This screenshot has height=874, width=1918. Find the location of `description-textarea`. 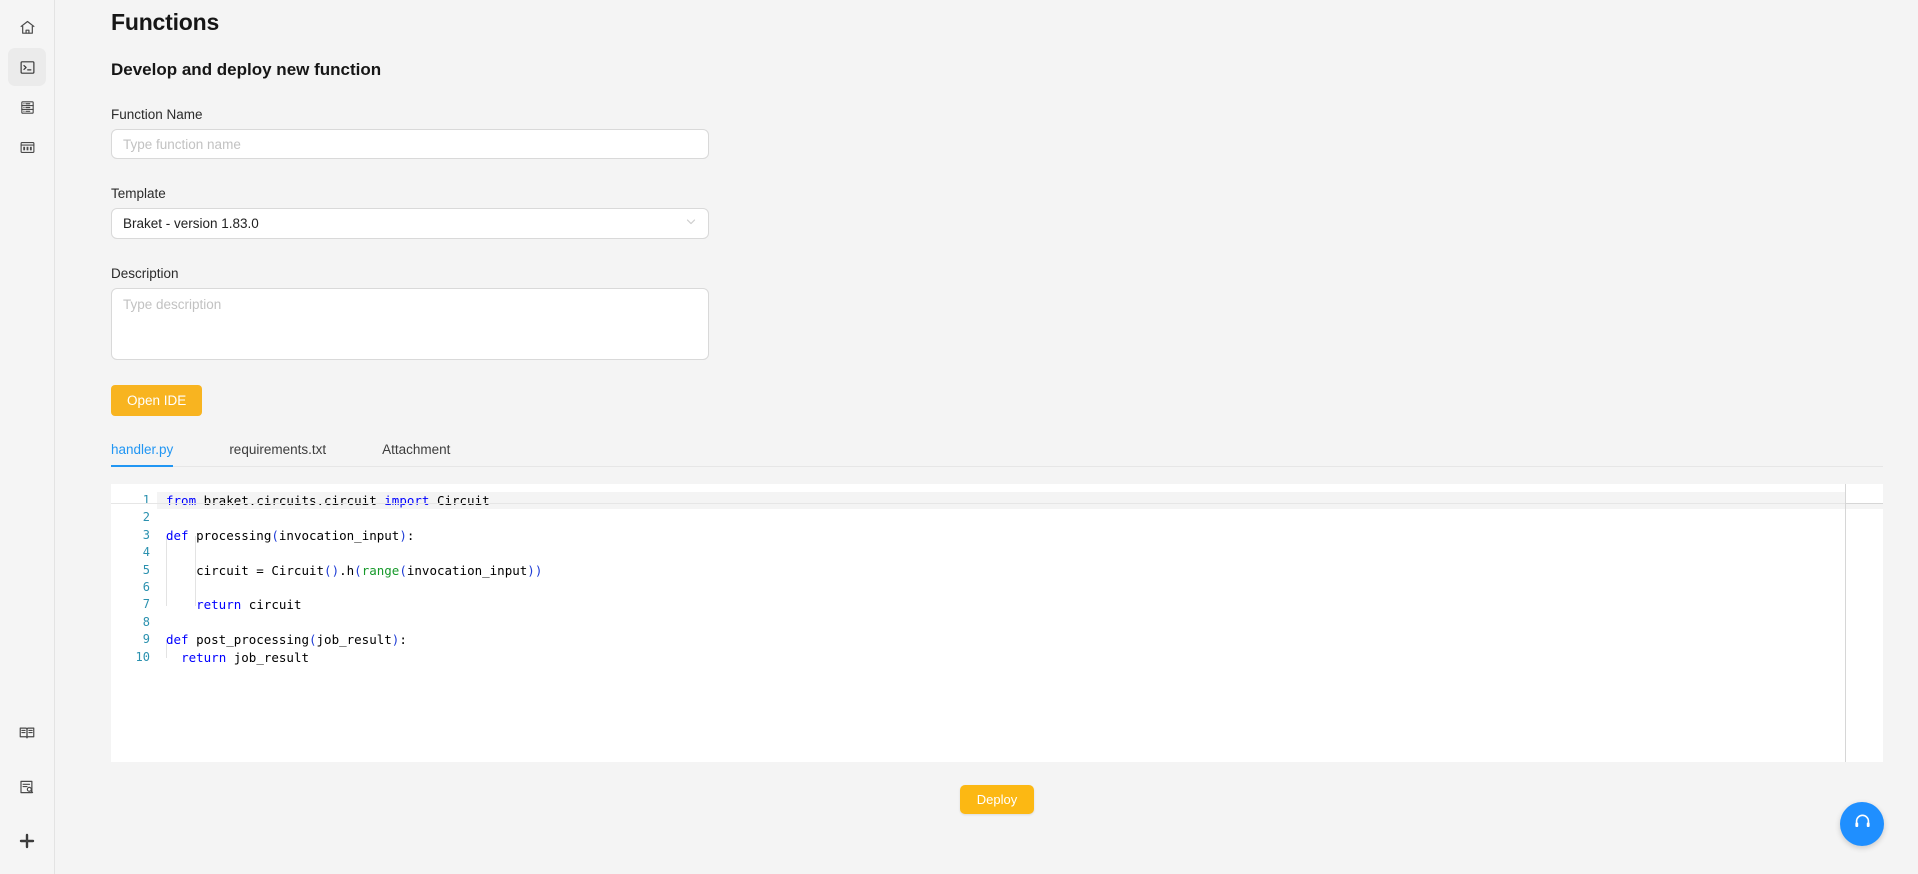

description-textarea is located at coordinates (410, 324).